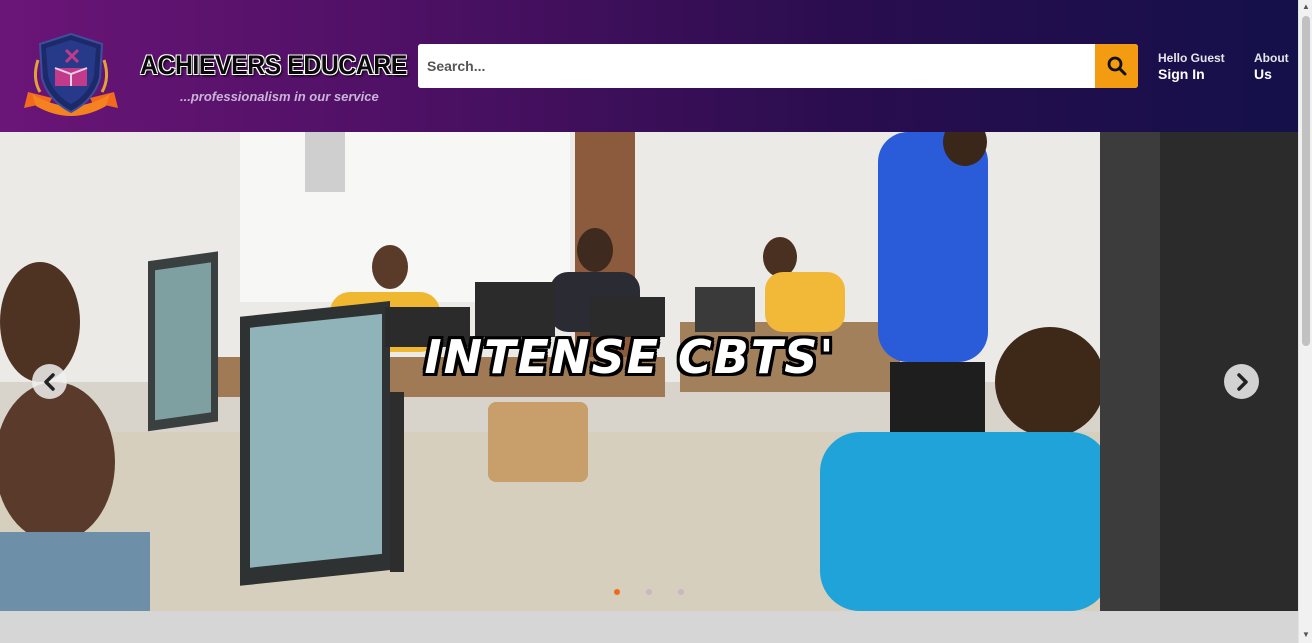 The width and height of the screenshot is (1312, 643). Describe the element at coordinates (1306, 181) in the screenshot. I see `scroll-thumb` at that location.